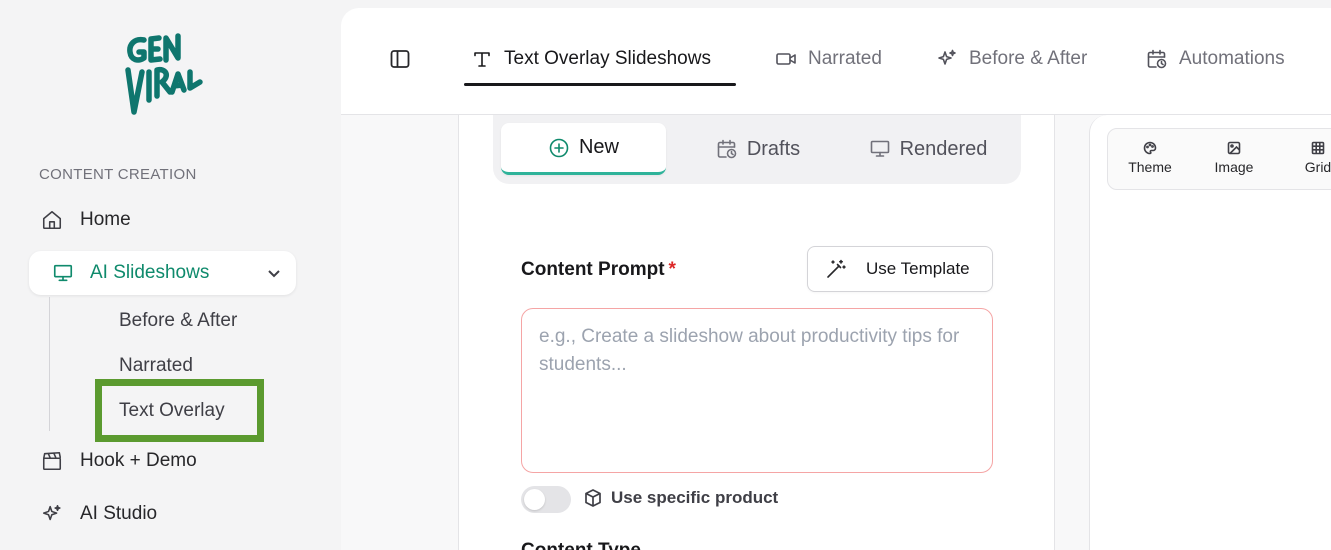 This screenshot has height=550, width=1331. I want to click on genviral-logo-mark, so click(164, 74).